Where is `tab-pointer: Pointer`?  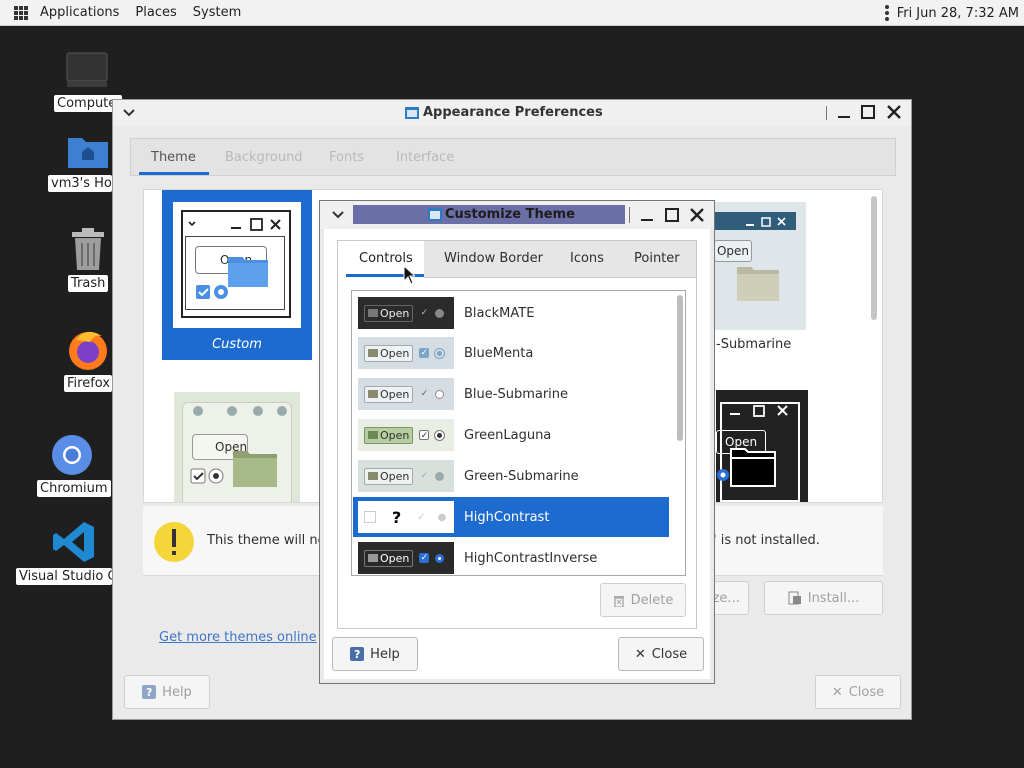
tab-pointer: Pointer is located at coordinates (657, 258).